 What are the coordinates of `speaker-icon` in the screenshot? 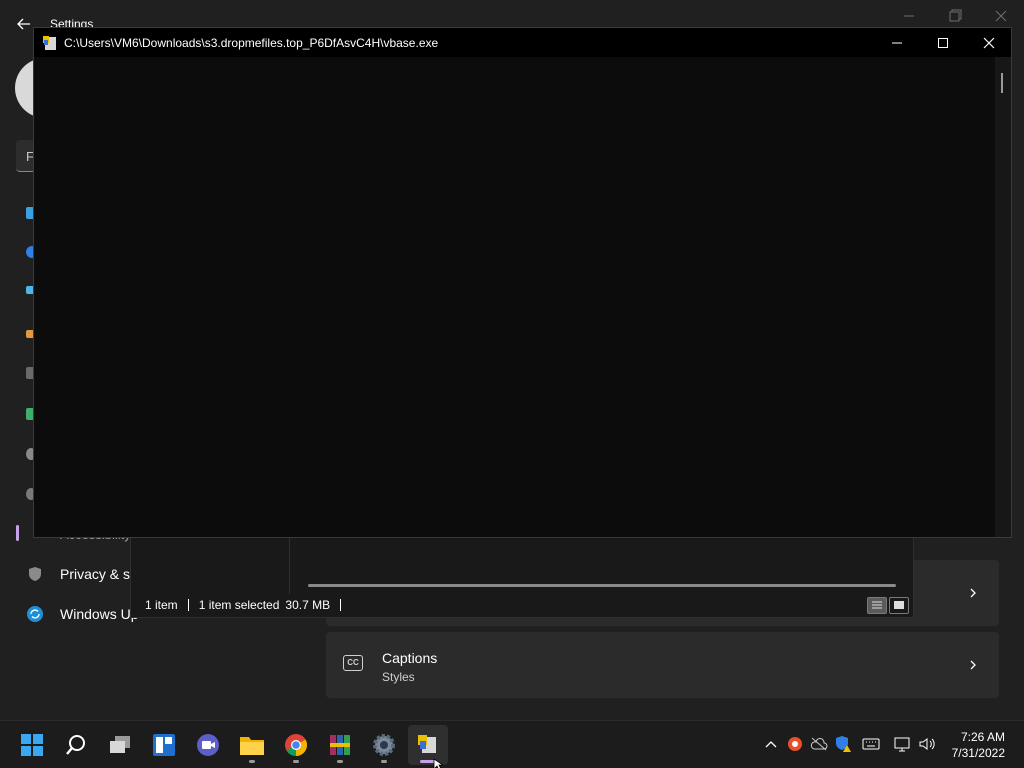 It's located at (927, 744).